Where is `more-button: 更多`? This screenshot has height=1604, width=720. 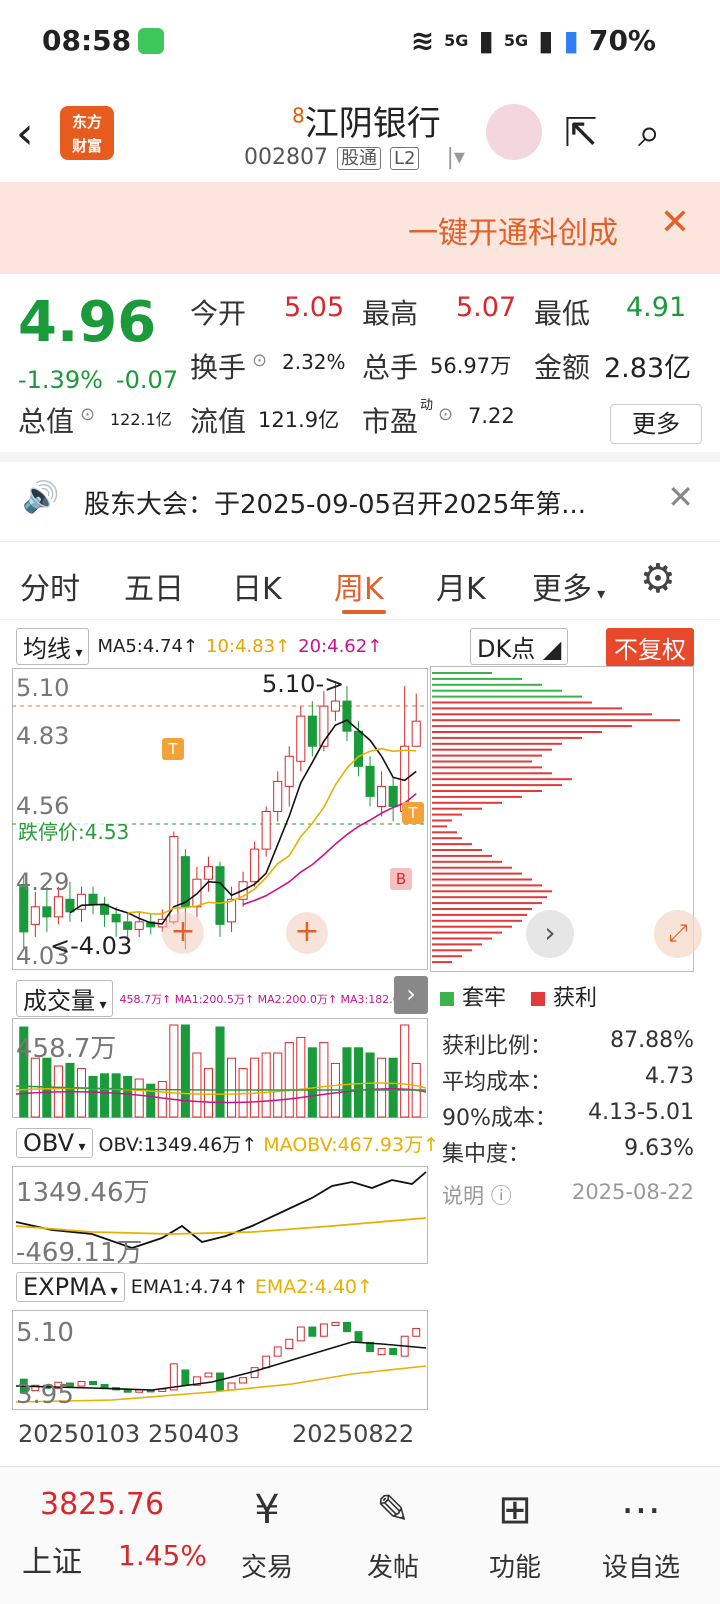 more-button: 更多 is located at coordinates (656, 424).